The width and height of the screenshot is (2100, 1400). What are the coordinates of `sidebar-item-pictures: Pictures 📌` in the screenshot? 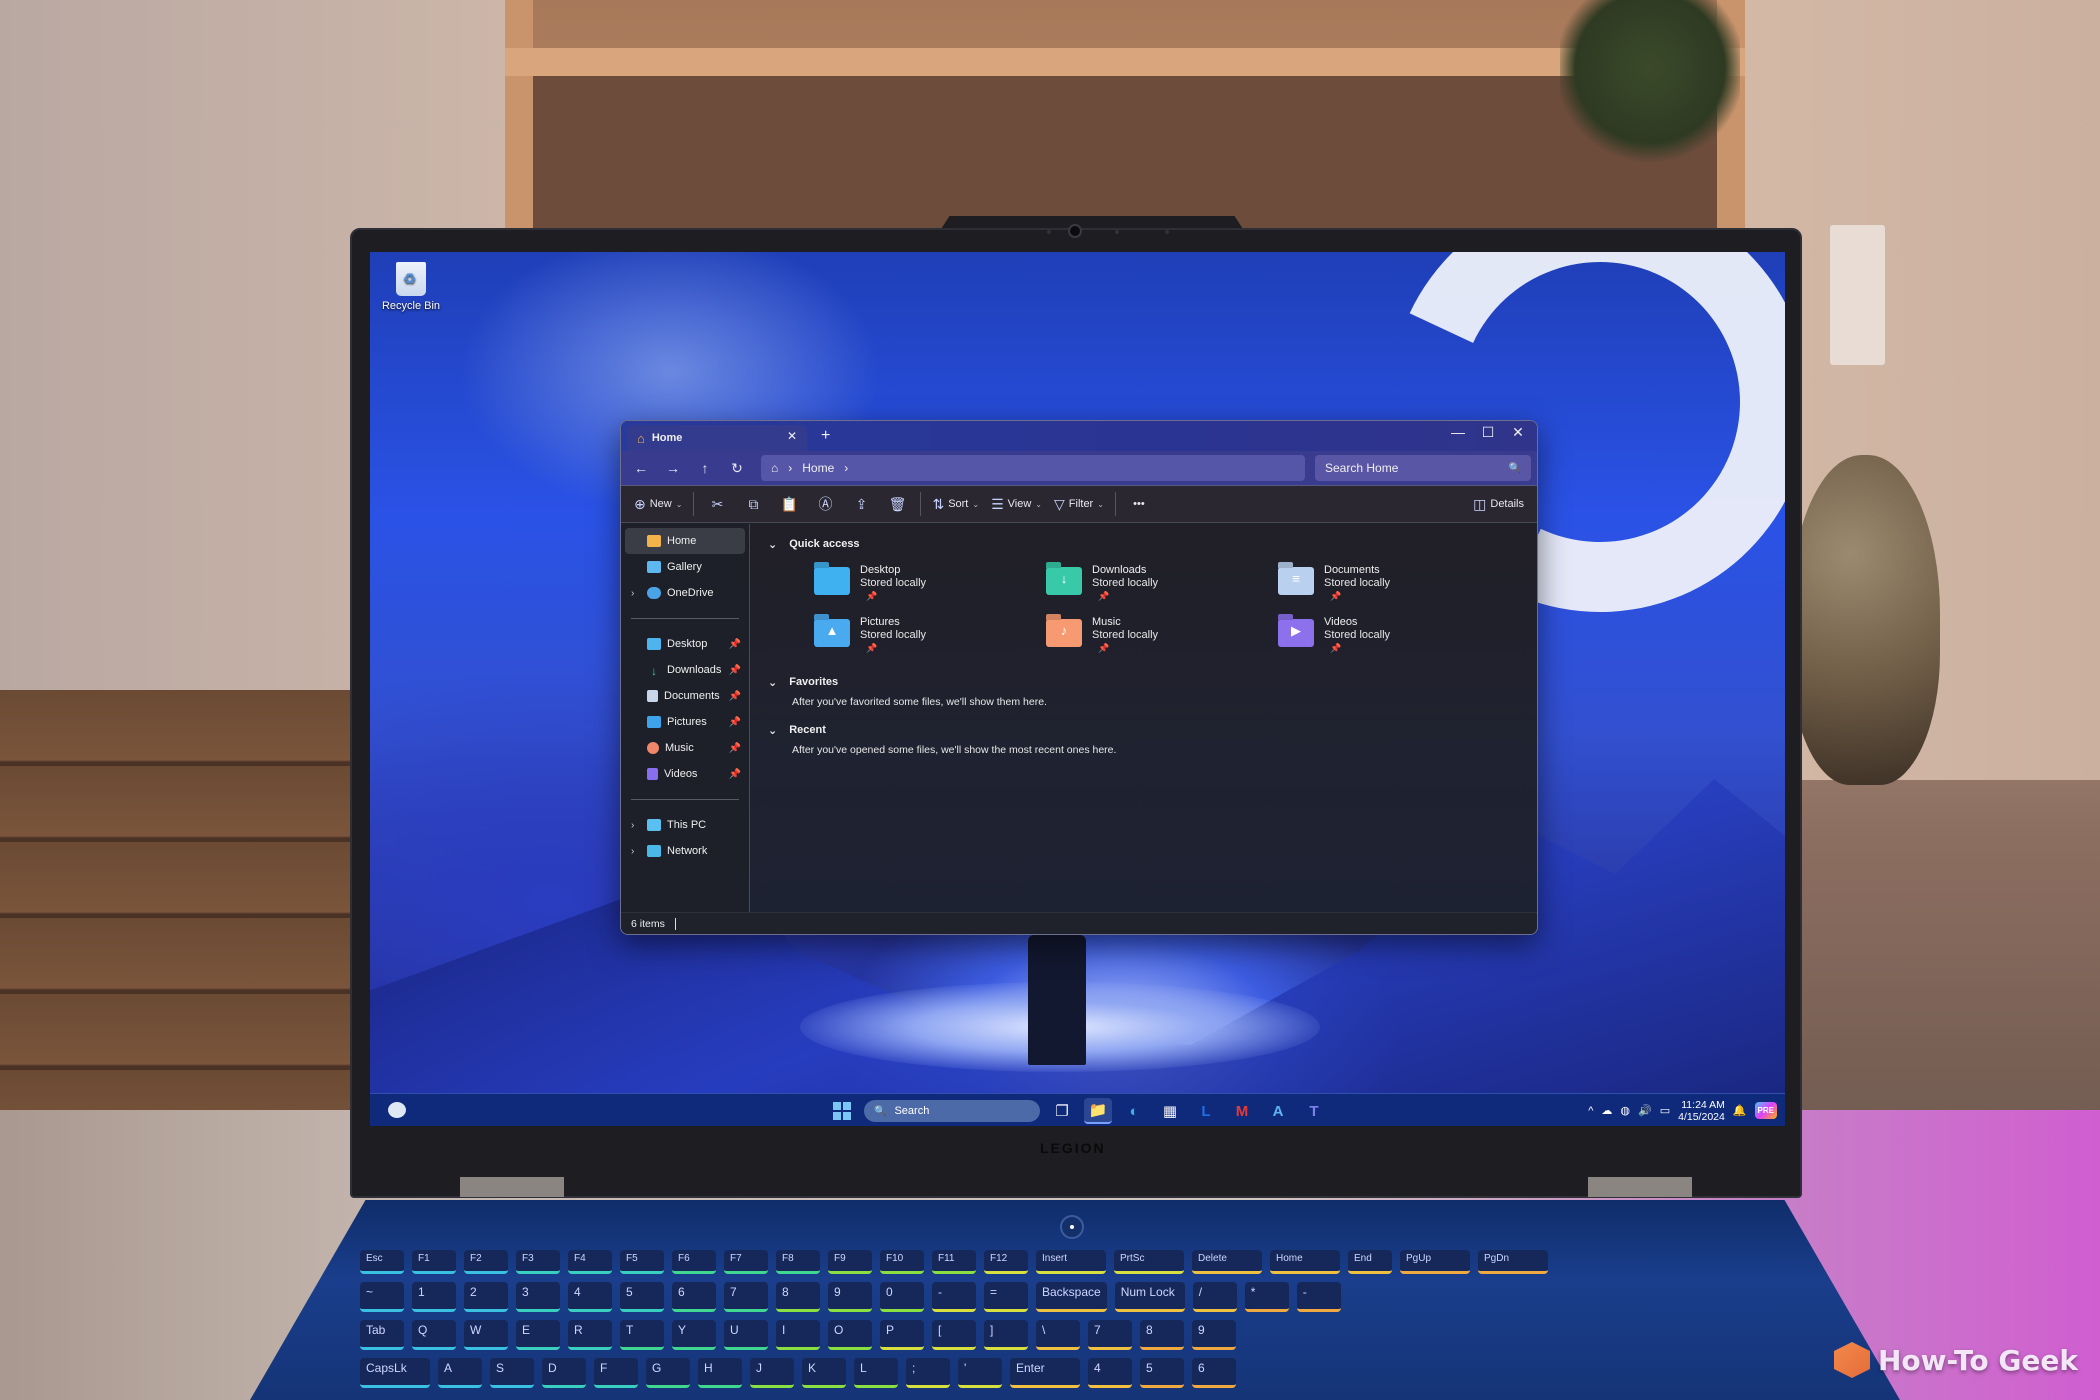 It's located at (685, 722).